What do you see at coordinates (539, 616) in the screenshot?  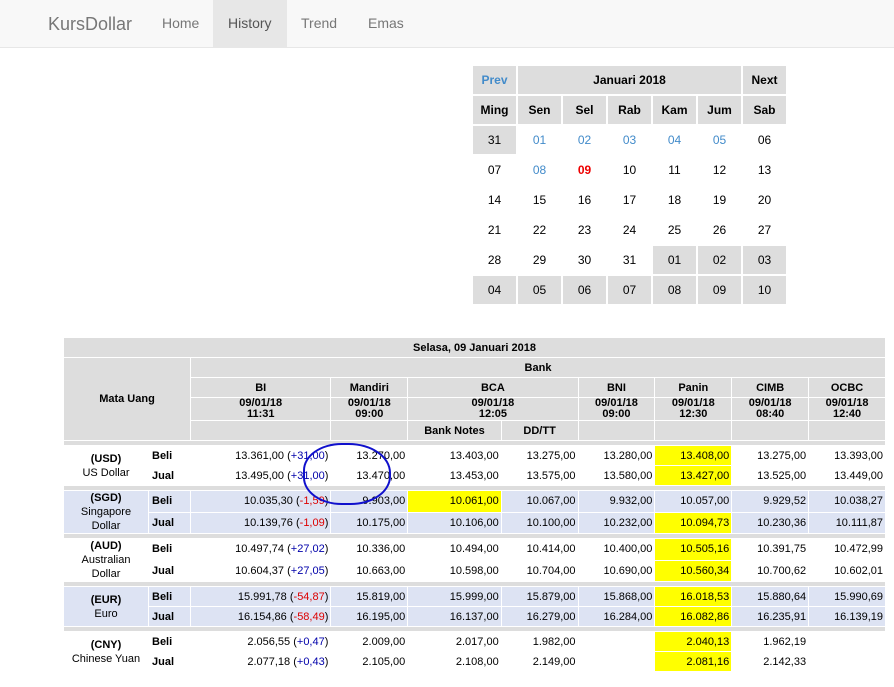 I see `rate-cell-bca_tt: 16.279,00` at bounding box center [539, 616].